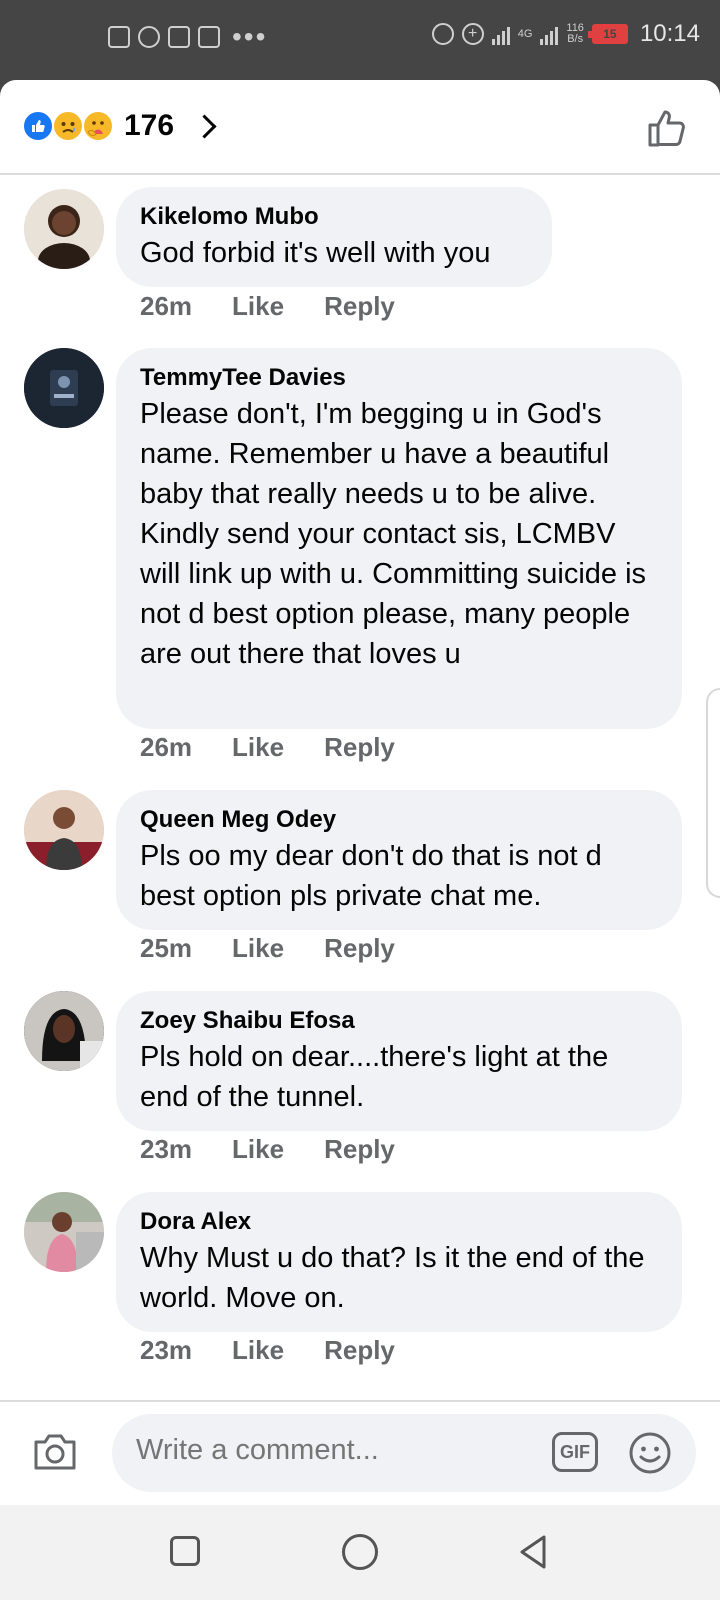  What do you see at coordinates (204, 126) in the screenshot?
I see `chevron-right-icon` at bounding box center [204, 126].